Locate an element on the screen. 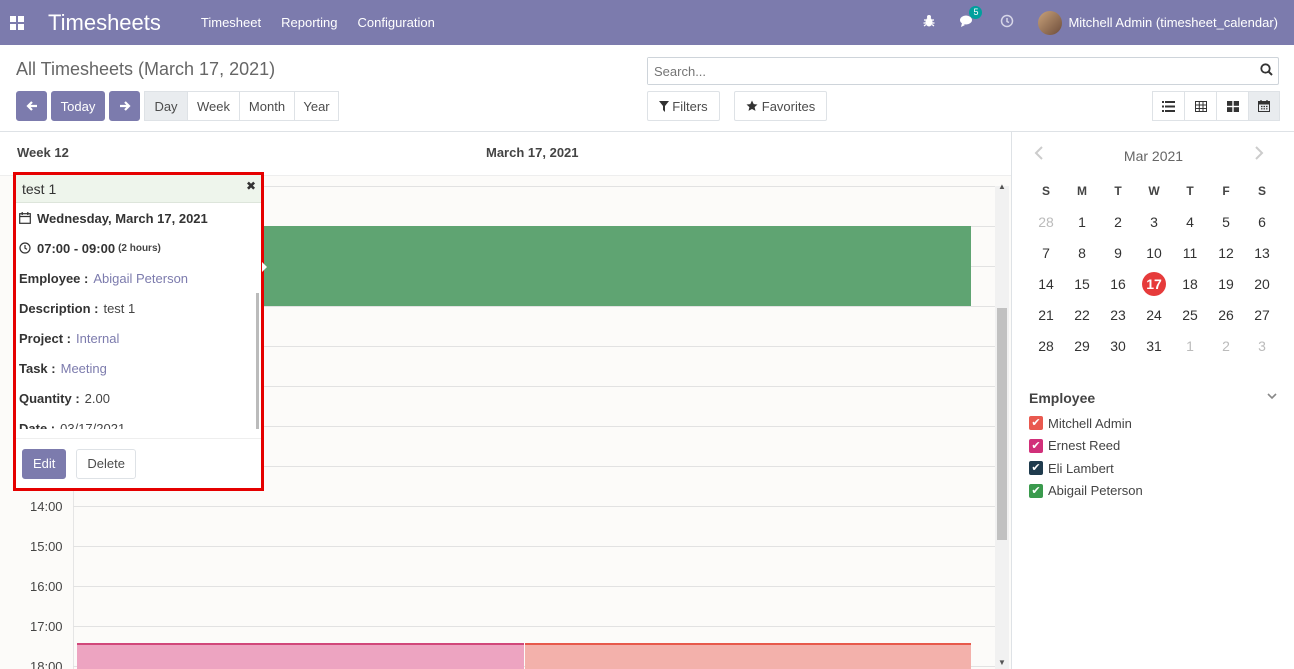 The width and height of the screenshot is (1294, 669). day-cell: 31 is located at coordinates (1154, 346).